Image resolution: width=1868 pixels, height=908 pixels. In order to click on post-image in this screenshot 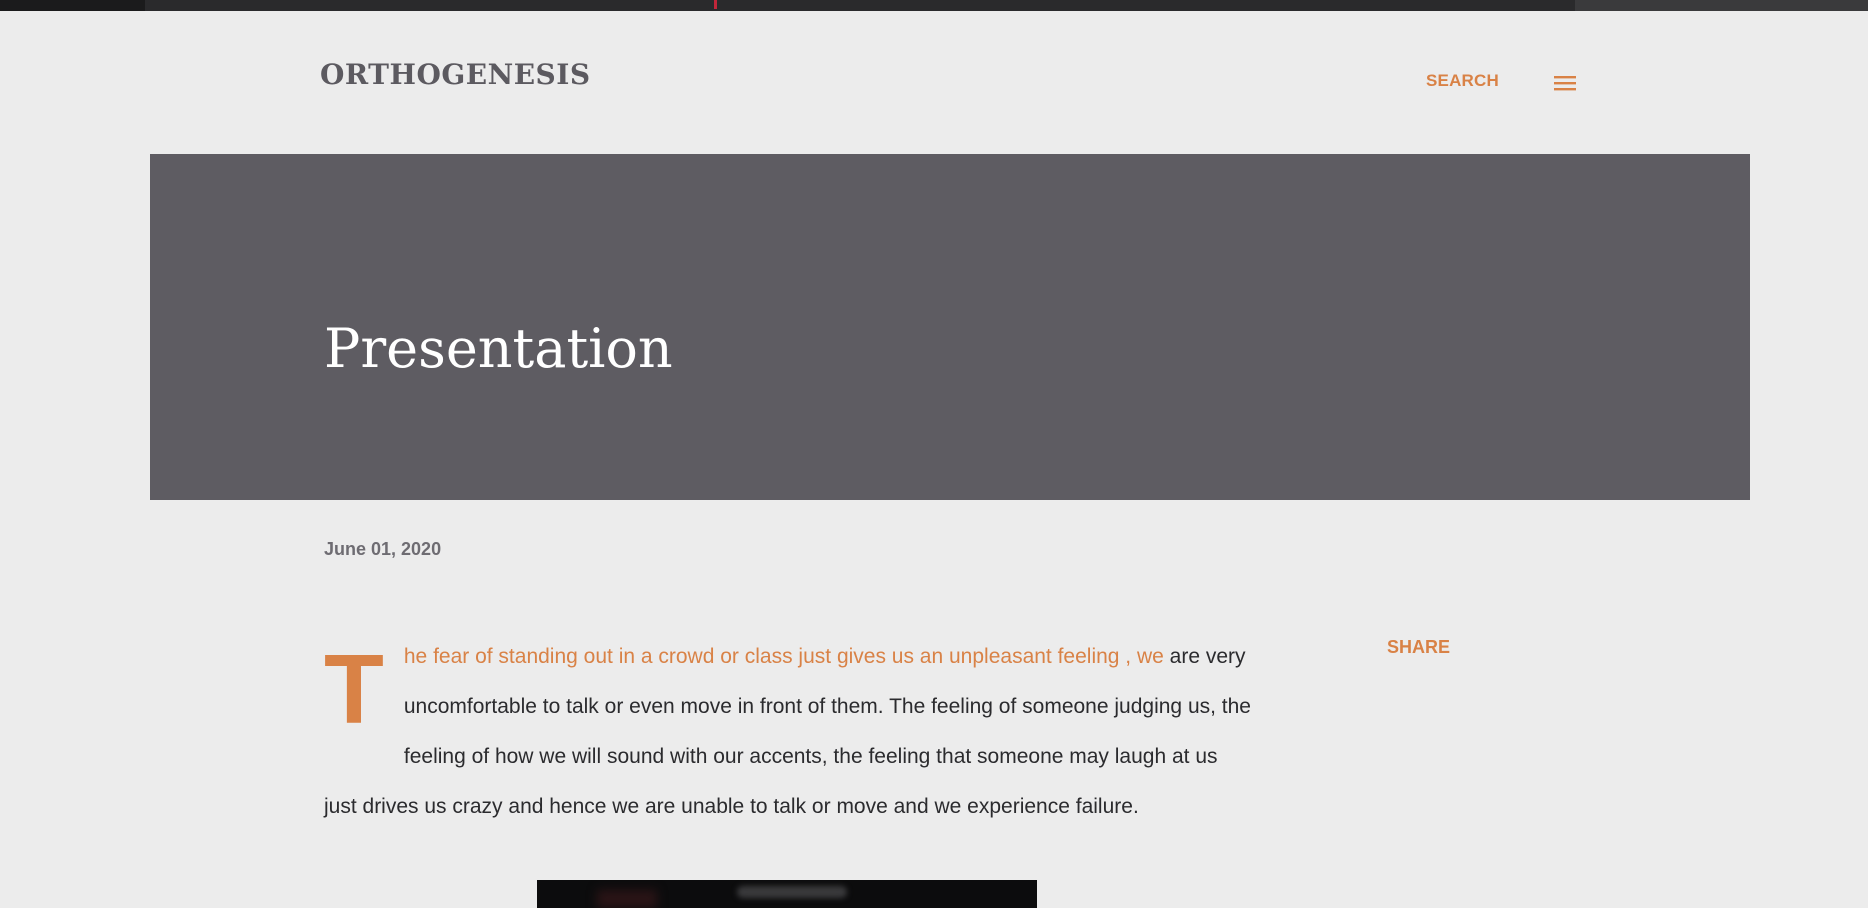, I will do `click(787, 894)`.